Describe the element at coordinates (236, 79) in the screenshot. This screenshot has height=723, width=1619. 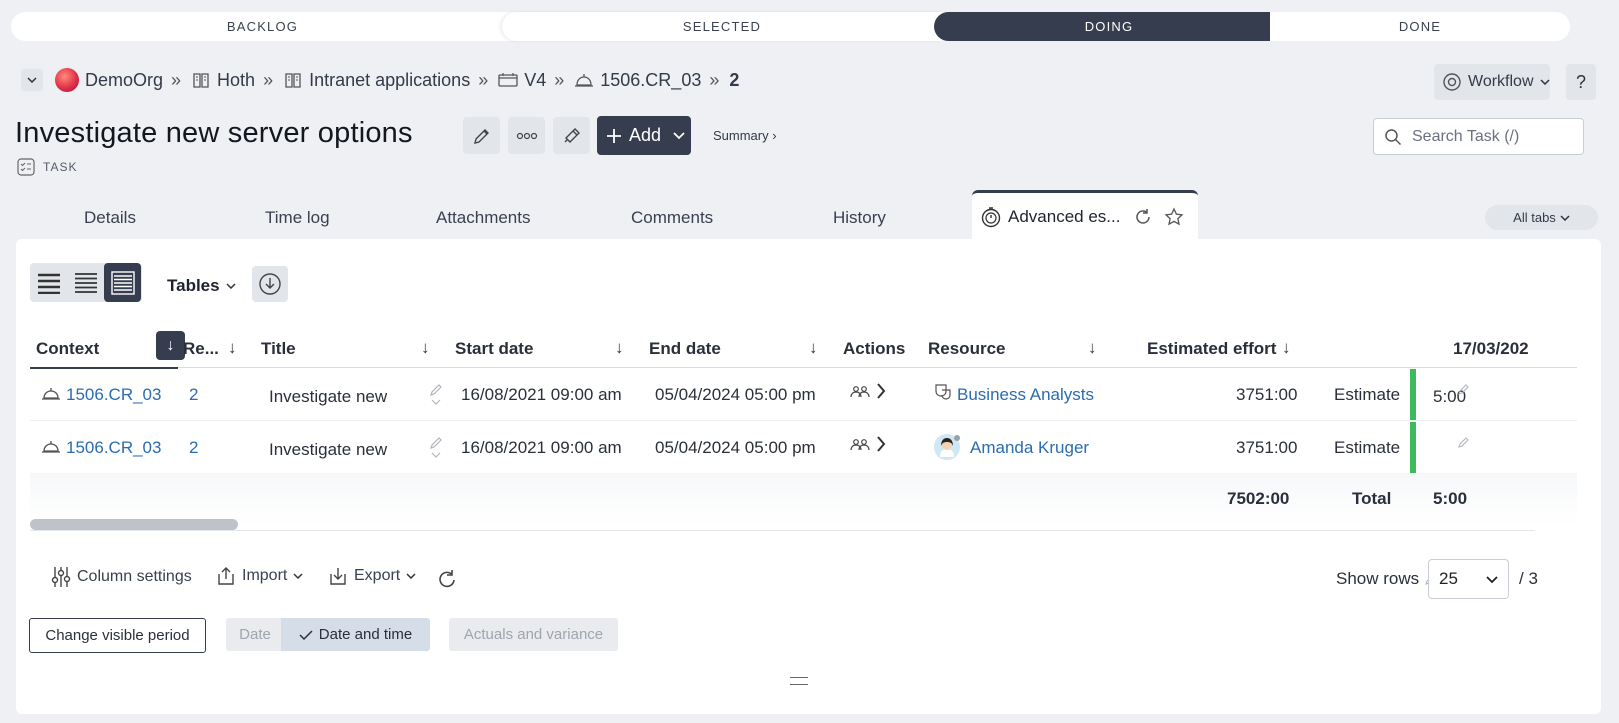
I see `breadcrumb-label: Hoth` at that location.